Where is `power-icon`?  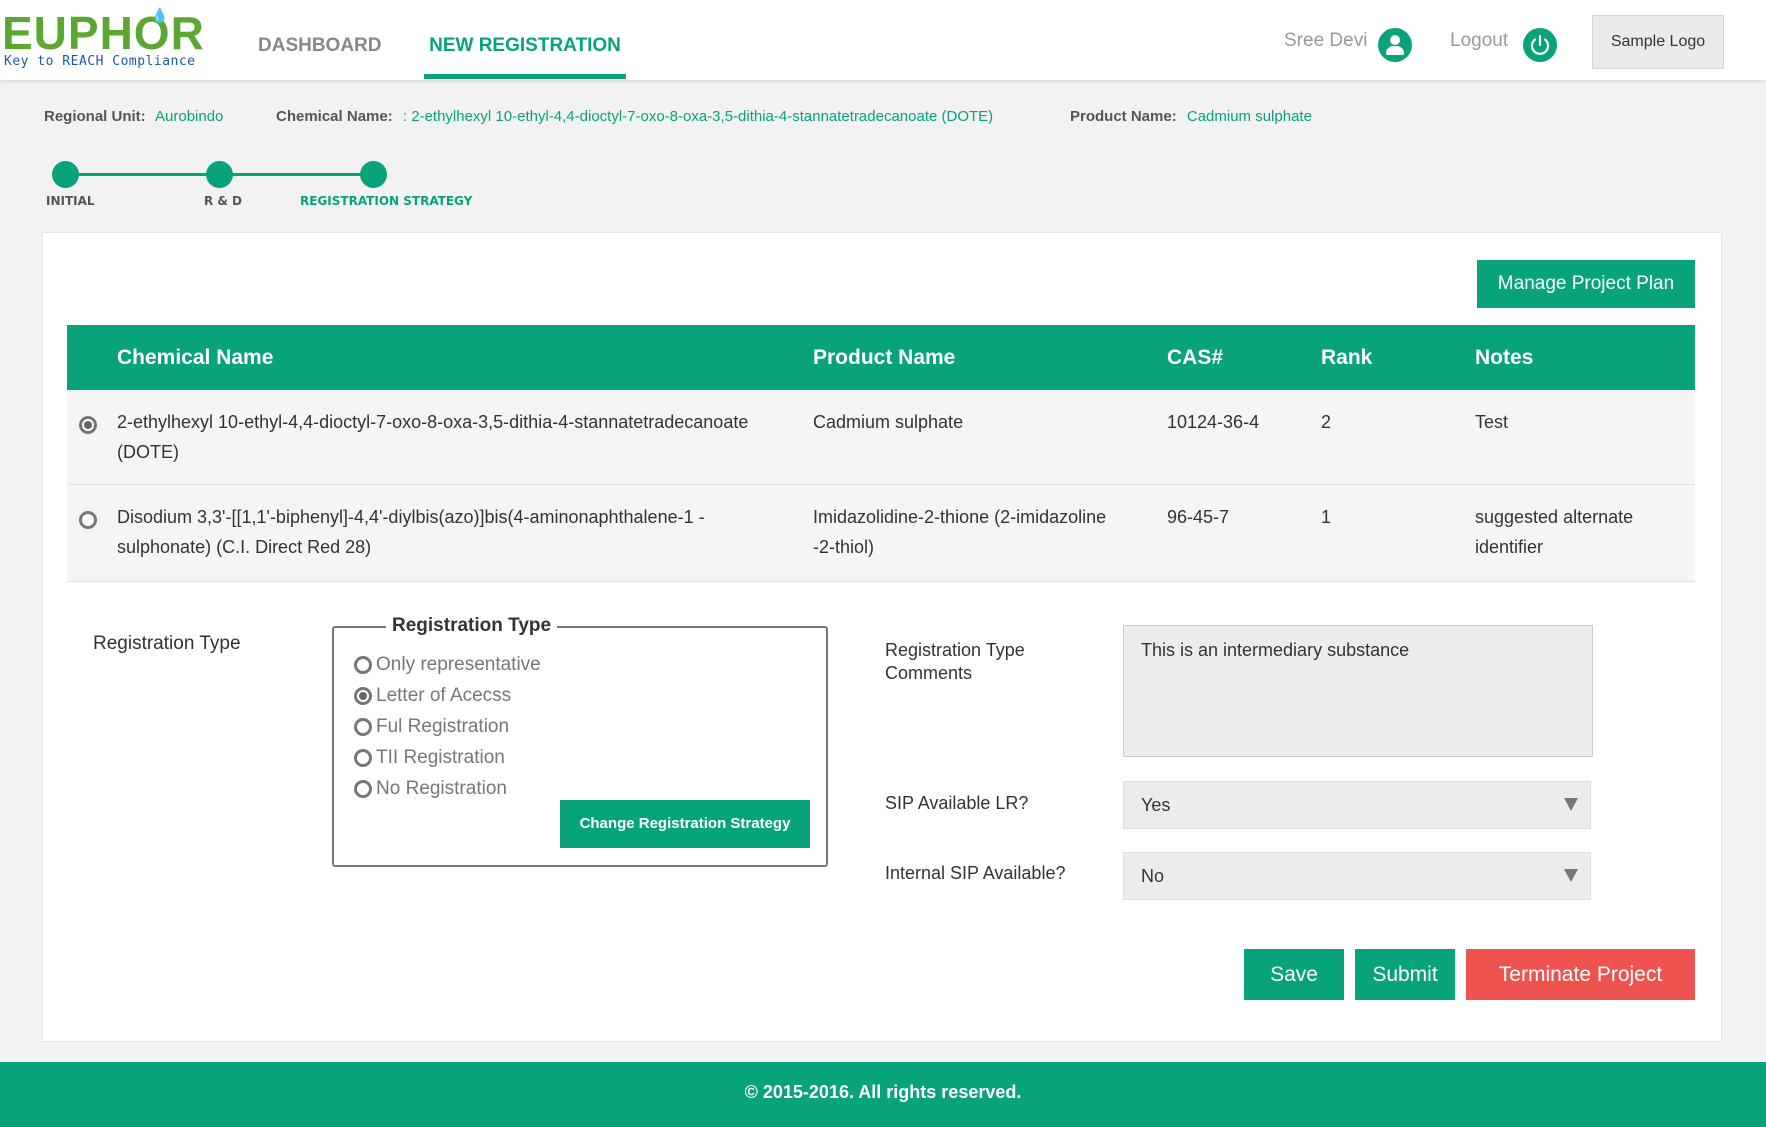 power-icon is located at coordinates (1540, 45).